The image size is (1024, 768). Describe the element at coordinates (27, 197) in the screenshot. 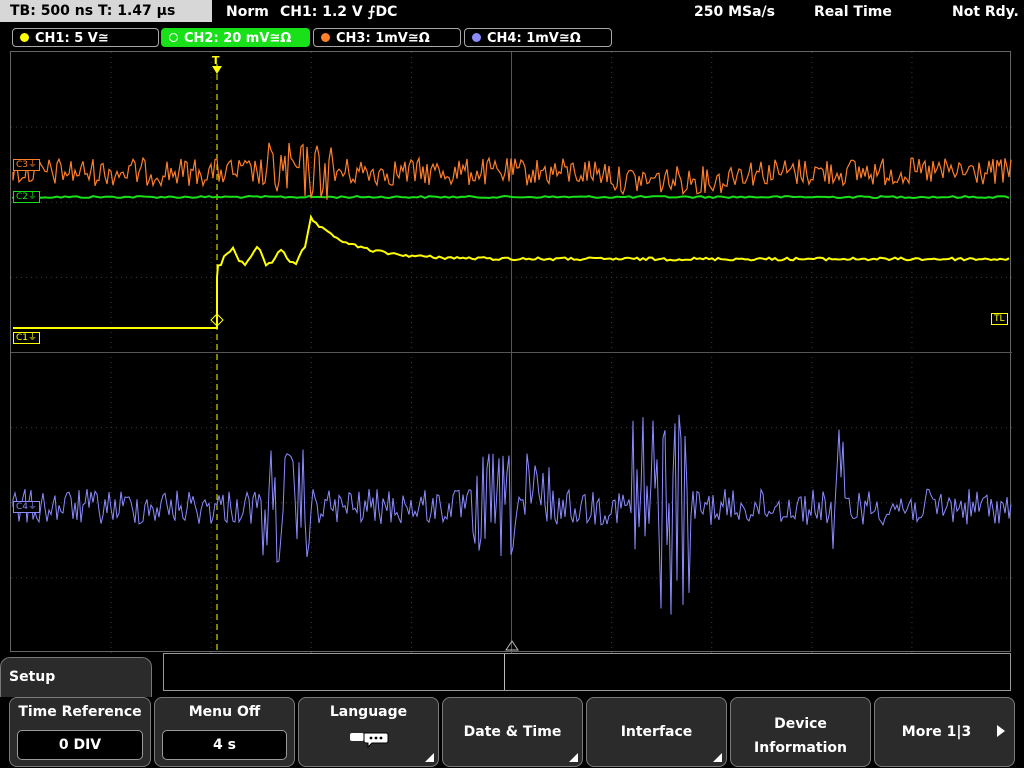

I see `ch2-ref-marker: C2⏚` at that location.